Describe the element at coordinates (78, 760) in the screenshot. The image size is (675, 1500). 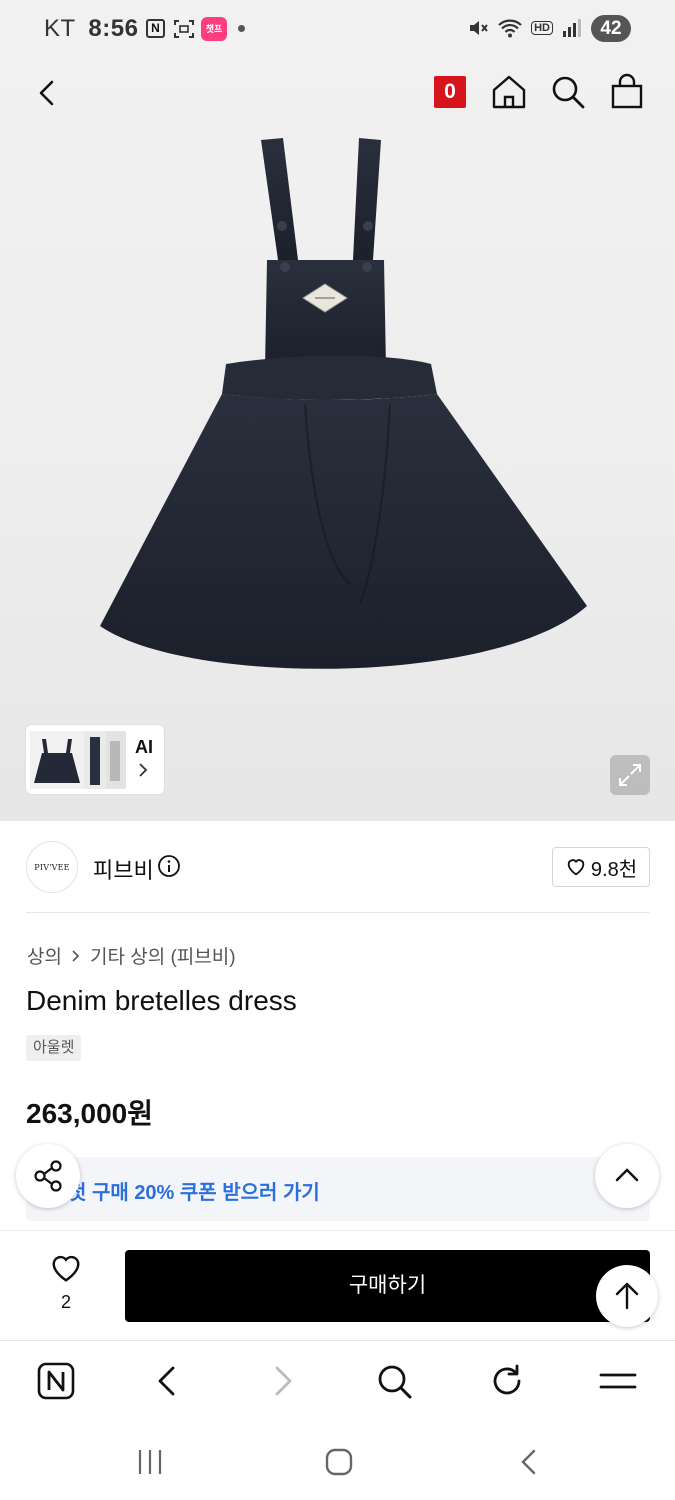
I see `thumbnail-images` at that location.